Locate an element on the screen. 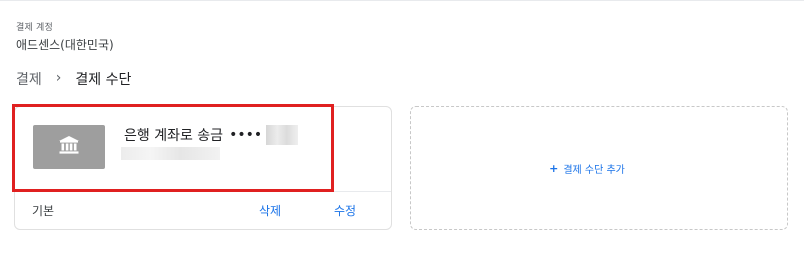 The image size is (804, 254). chevron-right-icon: › is located at coordinates (58, 78).